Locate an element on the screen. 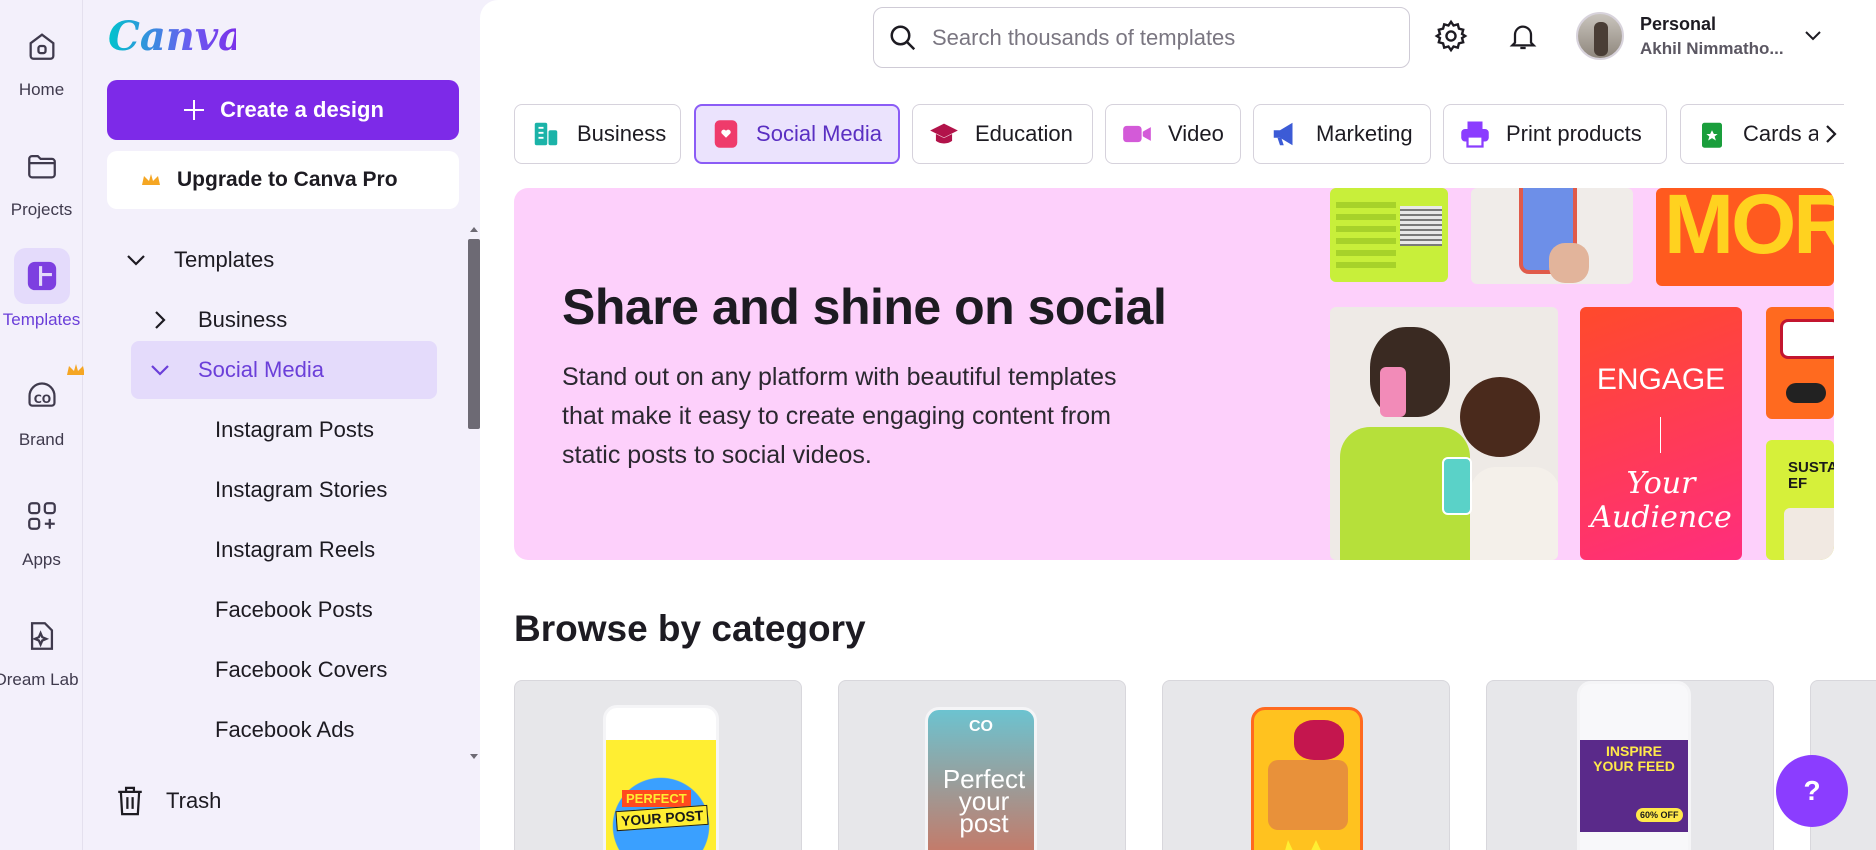 This screenshot has height=850, width=1876. category-card: PERFECT YOUR POST is located at coordinates (658, 765).